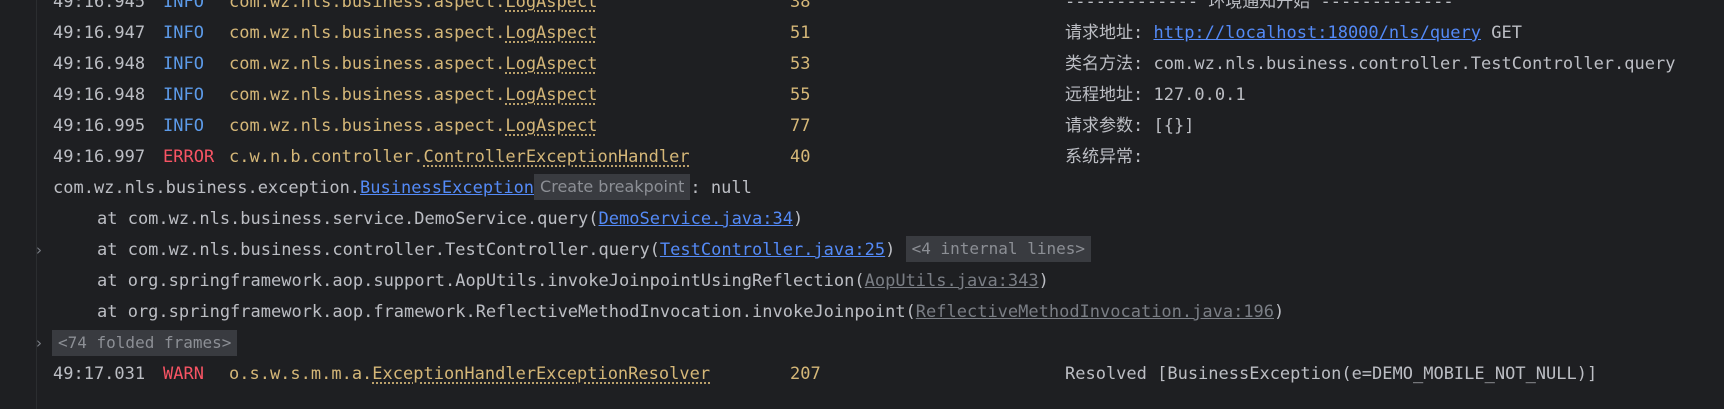  What do you see at coordinates (1104, 157) in the screenshot?
I see `log-message: 系统异常:` at bounding box center [1104, 157].